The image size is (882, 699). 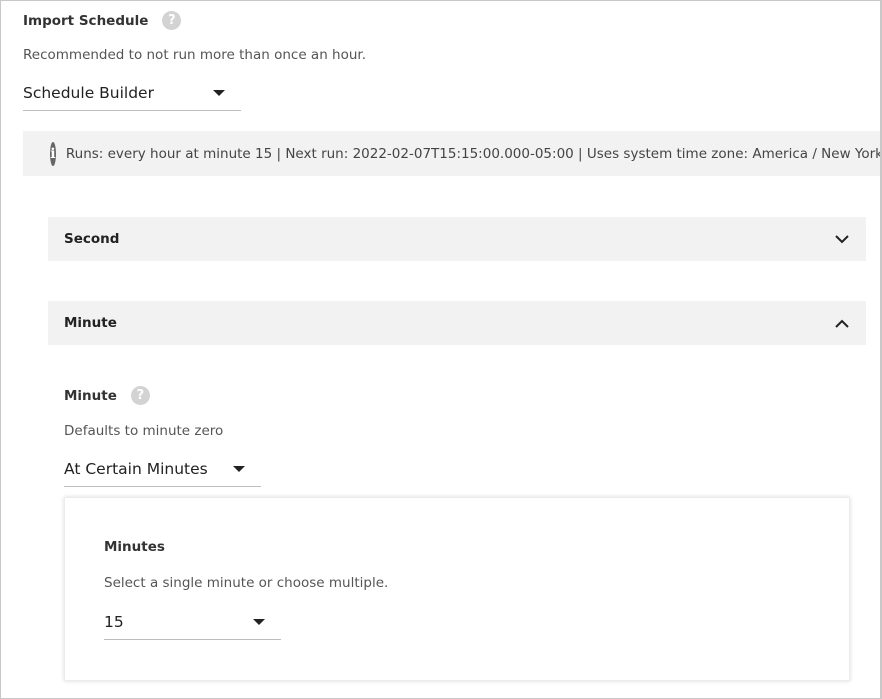 I want to click on minutes-value: 15, so click(x=114, y=622).